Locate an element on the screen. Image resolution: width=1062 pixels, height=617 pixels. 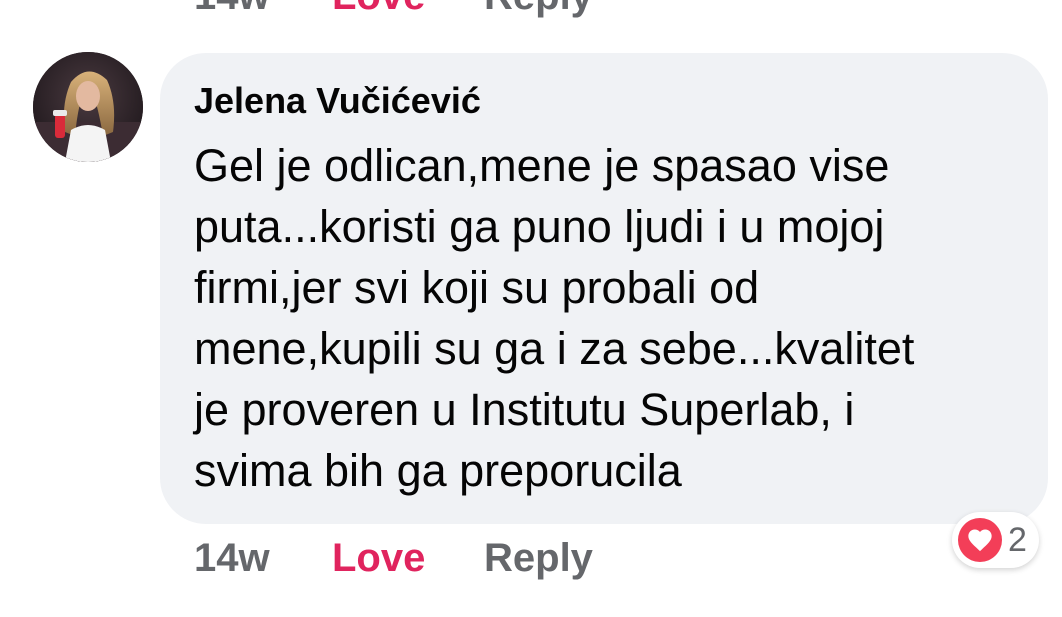
heart-icon is located at coordinates (980, 540).